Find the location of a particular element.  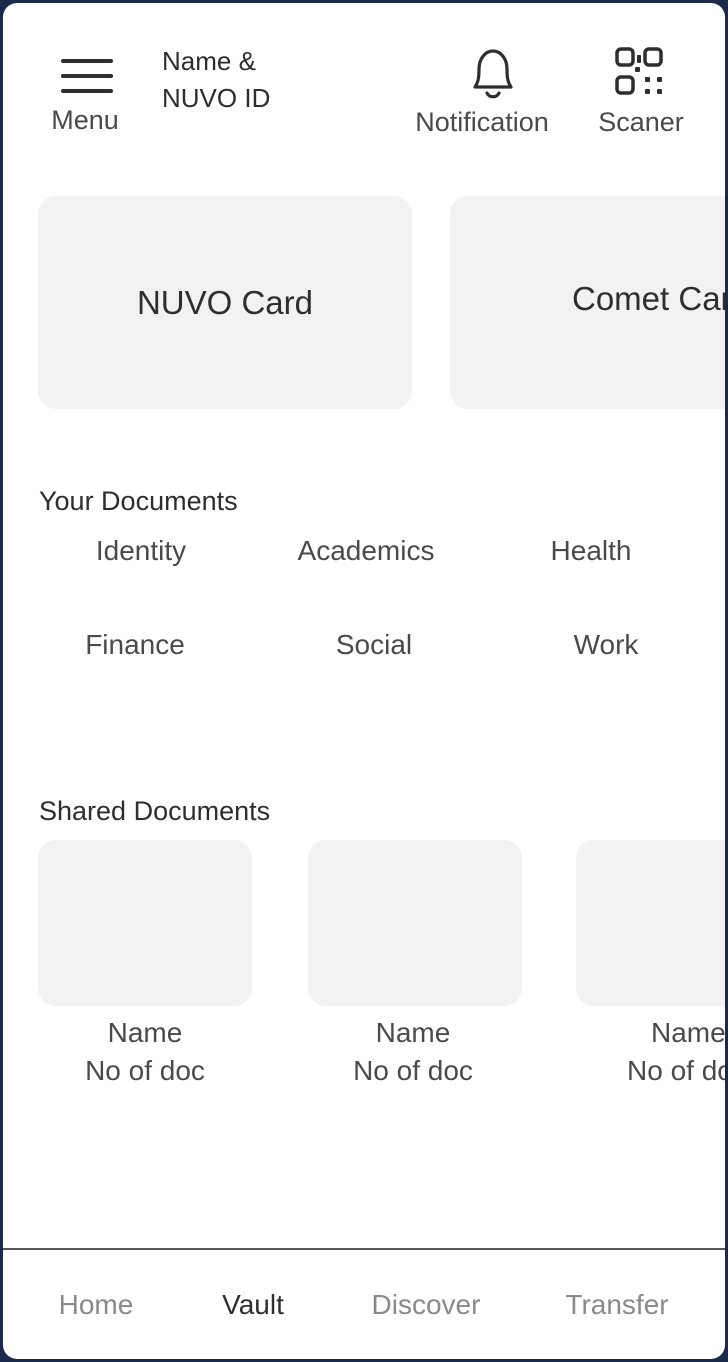

user-name-and-id: Name & NUVO ID is located at coordinates (262, 80).